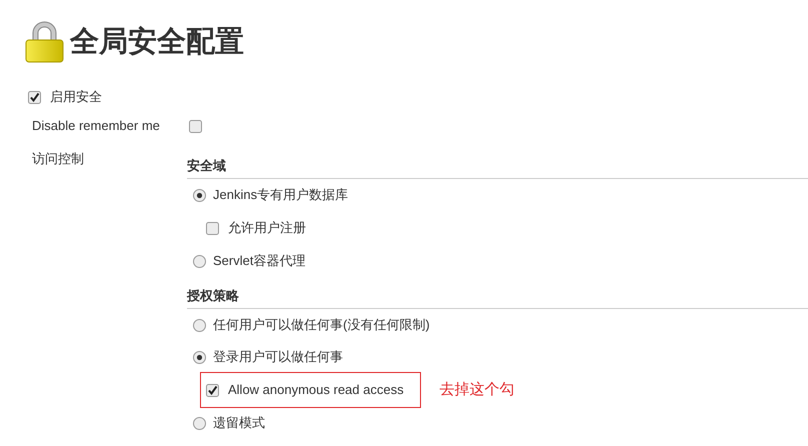 This screenshot has width=808, height=446. I want to click on section-heading: 授权策略, so click(497, 293).